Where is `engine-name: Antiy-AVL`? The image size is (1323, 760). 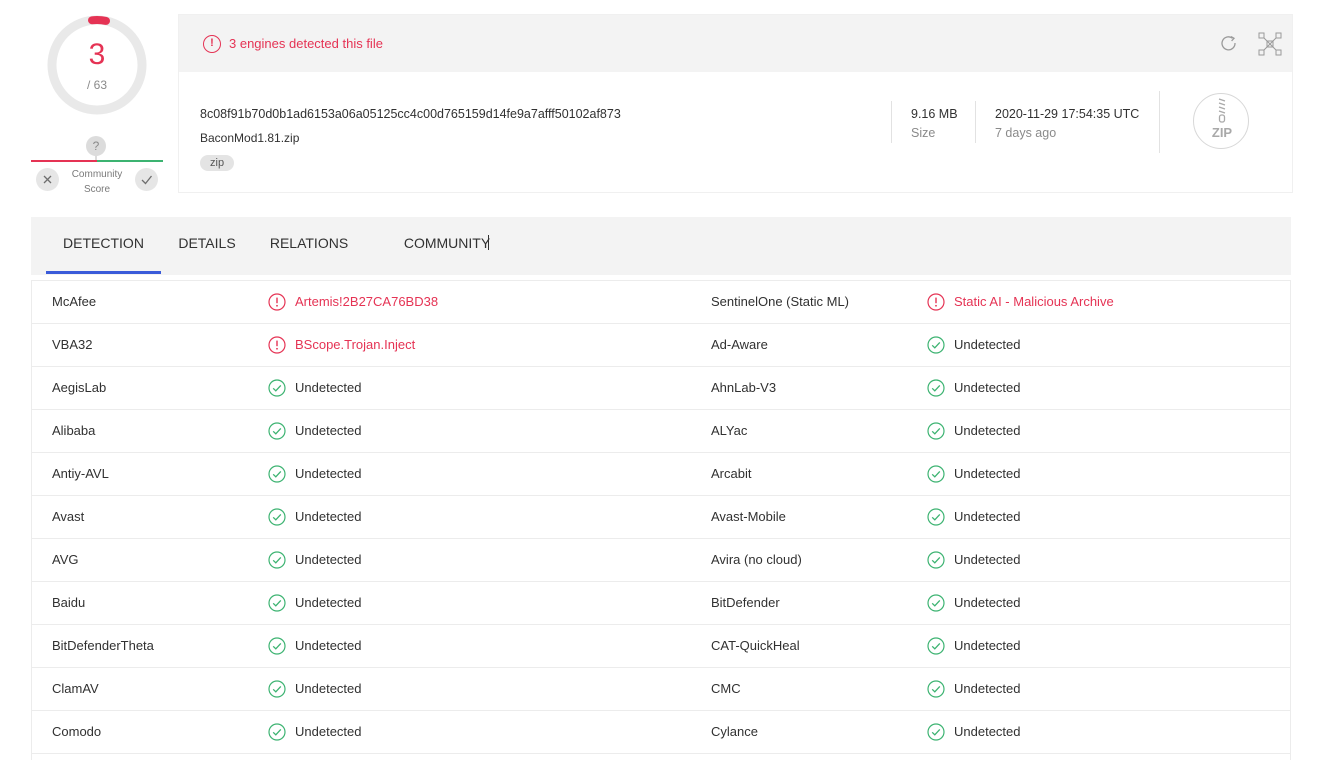
engine-name: Antiy-AVL is located at coordinates (80, 473).